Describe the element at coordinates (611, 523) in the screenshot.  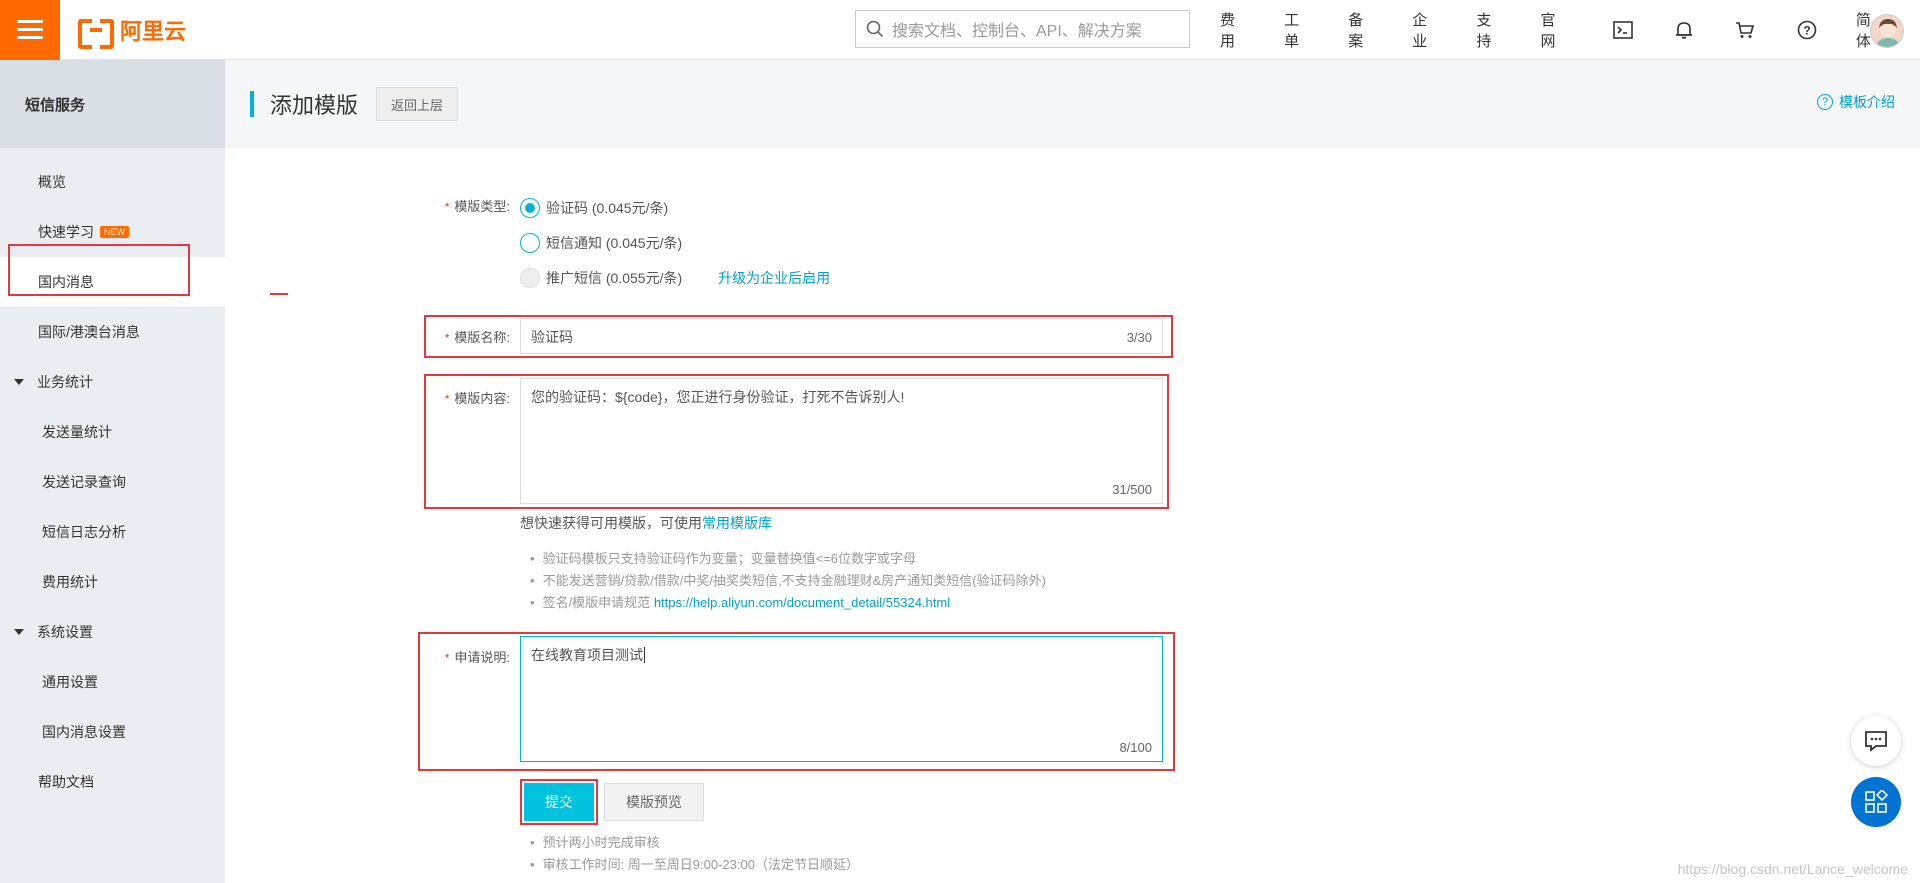
I see `quick-hint-text: 想快速获得可用模版，可使用` at that location.